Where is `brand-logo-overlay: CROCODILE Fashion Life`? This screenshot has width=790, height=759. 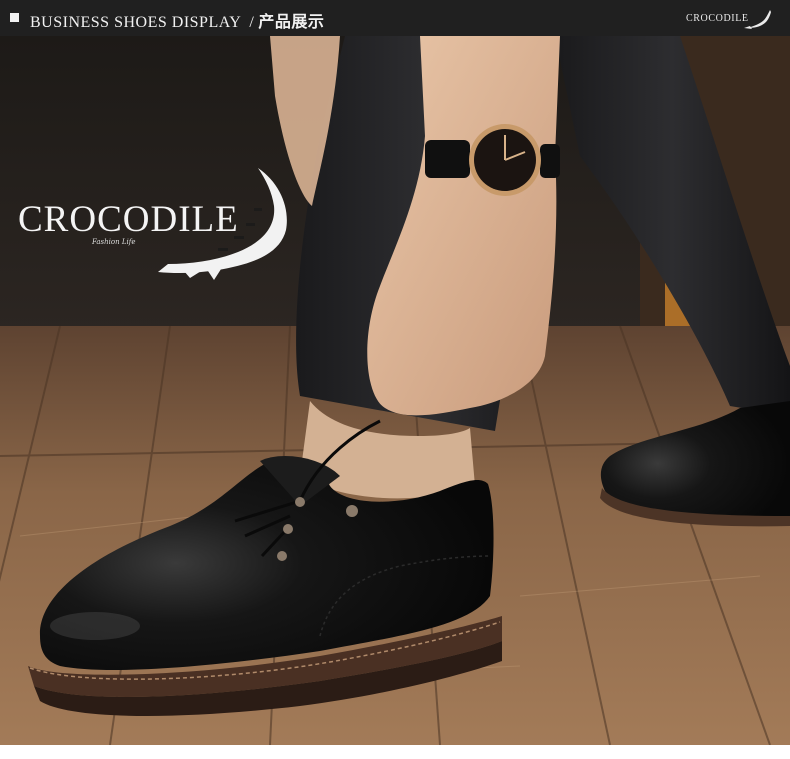 brand-logo-overlay: CROCODILE Fashion Life is located at coordinates (158, 228).